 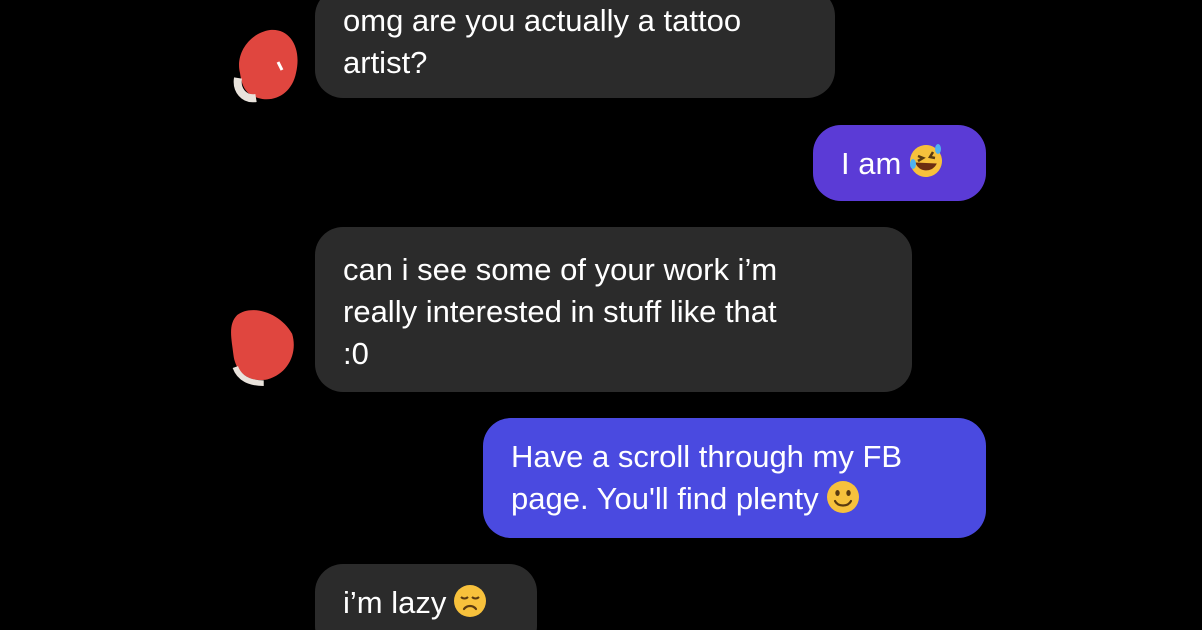 I want to click on rolling-on-floor-laughing-icon, so click(x=926, y=166).